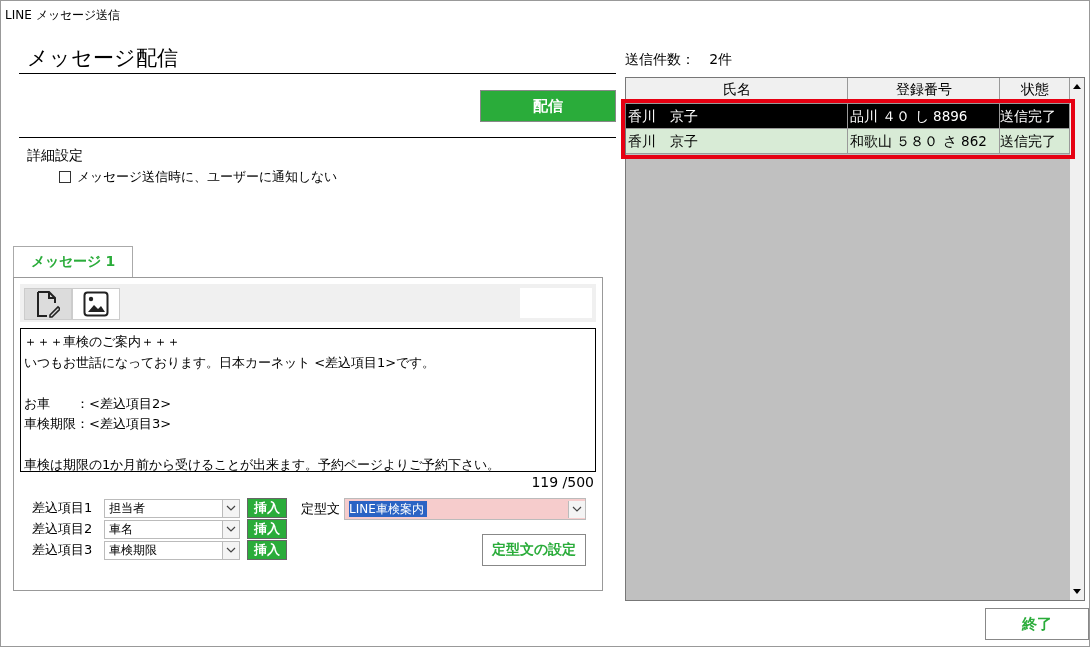 Image resolution: width=1090 pixels, height=647 pixels. I want to click on field-label: 定型文, so click(320, 509).